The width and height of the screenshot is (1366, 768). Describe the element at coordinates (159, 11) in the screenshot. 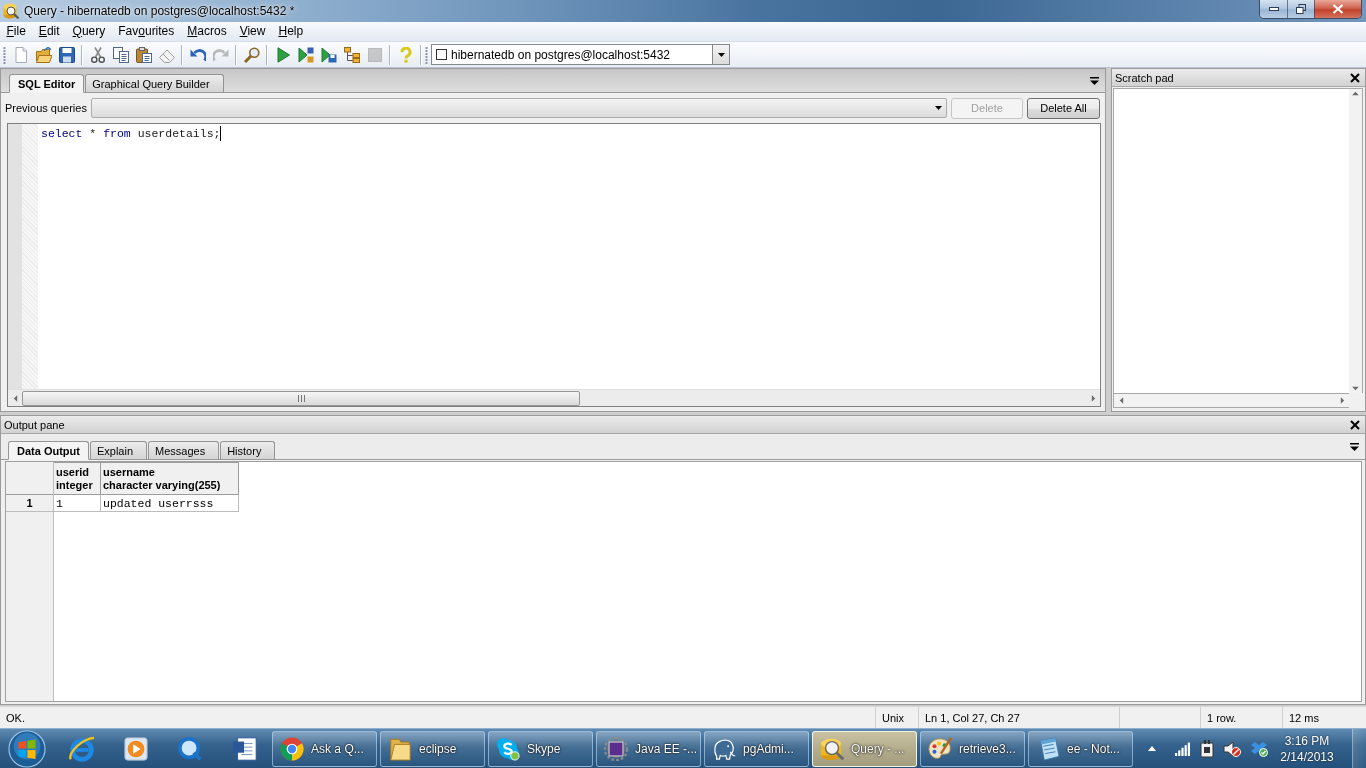

I see `window-title: Query - hibernatedb on postgres@localhost:5432 *` at that location.